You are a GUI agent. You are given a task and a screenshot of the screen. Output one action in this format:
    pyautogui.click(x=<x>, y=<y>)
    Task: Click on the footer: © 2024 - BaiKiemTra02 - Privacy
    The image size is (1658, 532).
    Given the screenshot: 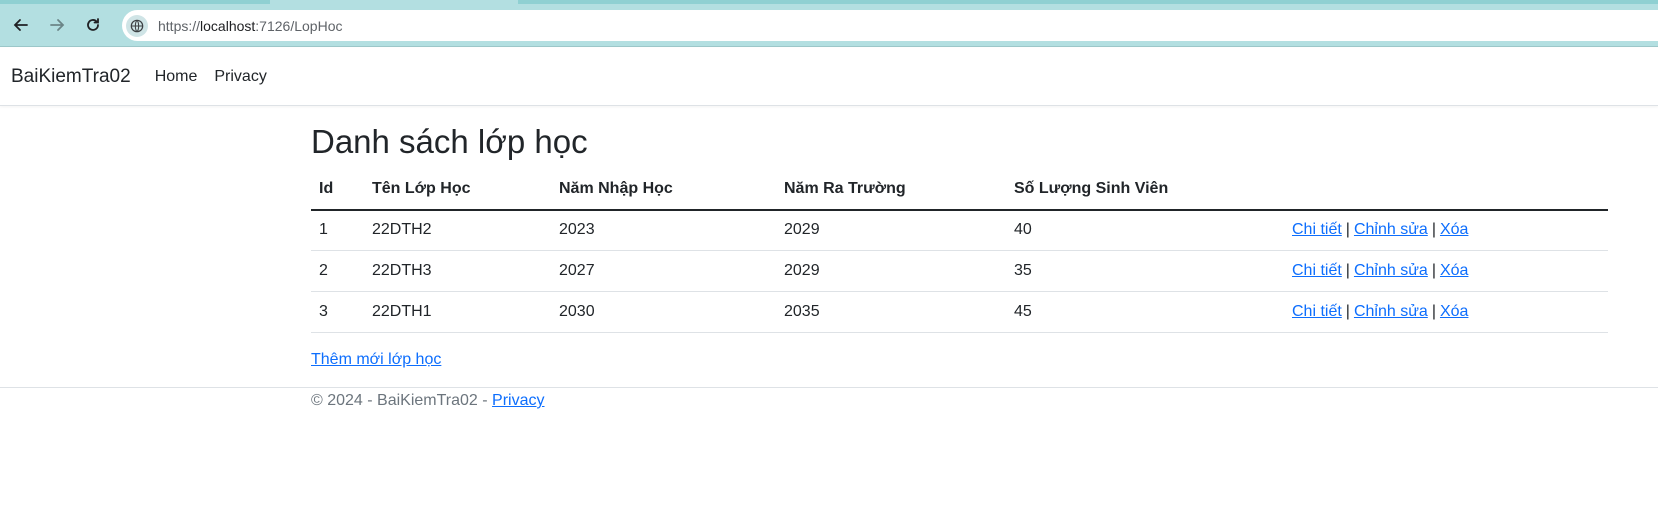 What is the action you would take?
    pyautogui.click(x=829, y=398)
    